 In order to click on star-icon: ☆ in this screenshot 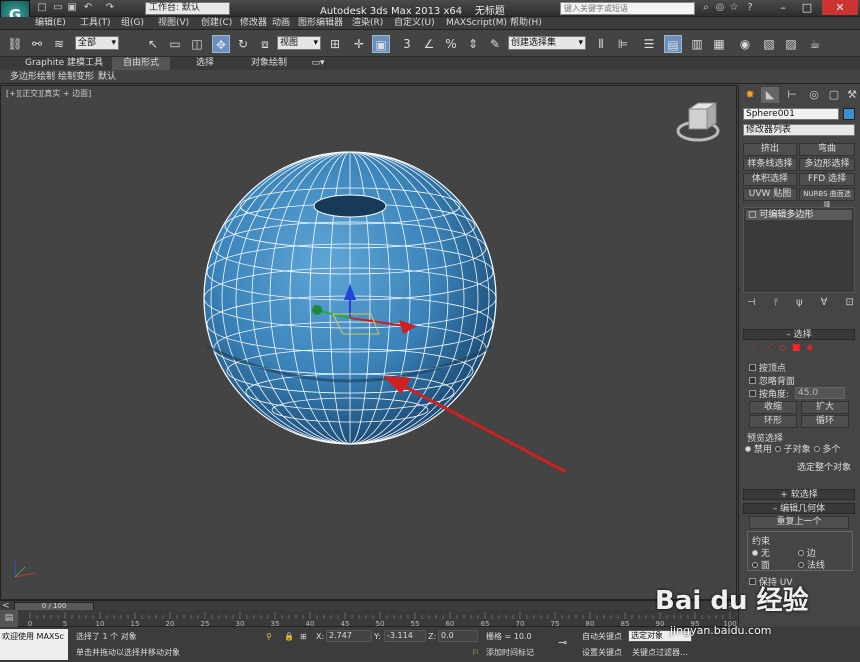, I will do `click(734, 8)`.